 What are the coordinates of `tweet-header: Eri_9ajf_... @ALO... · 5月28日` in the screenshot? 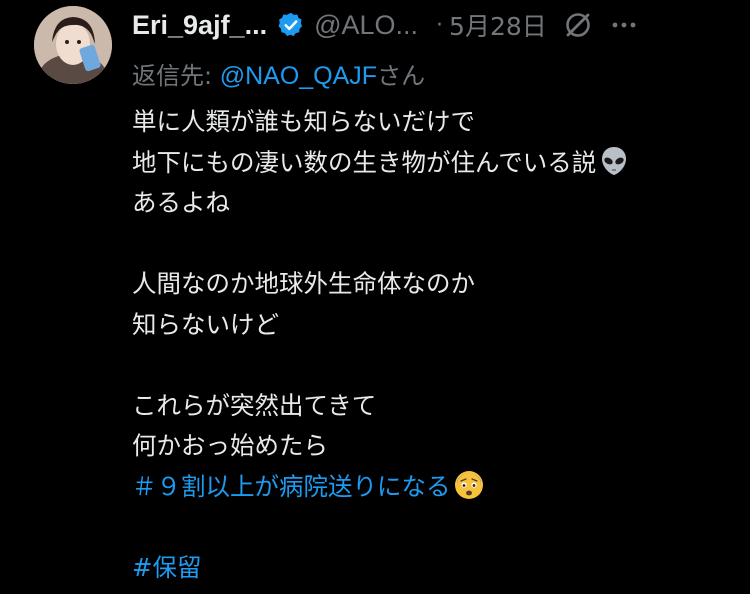 It's located at (432, 25).